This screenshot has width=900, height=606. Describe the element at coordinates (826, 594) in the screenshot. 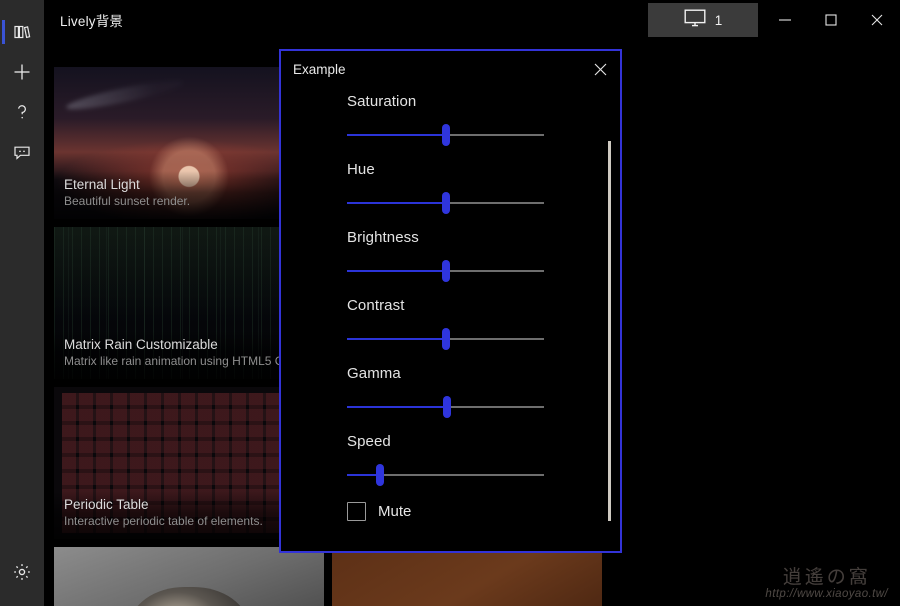

I see `watermark-url: http://www.xiaoyao.tw/` at that location.